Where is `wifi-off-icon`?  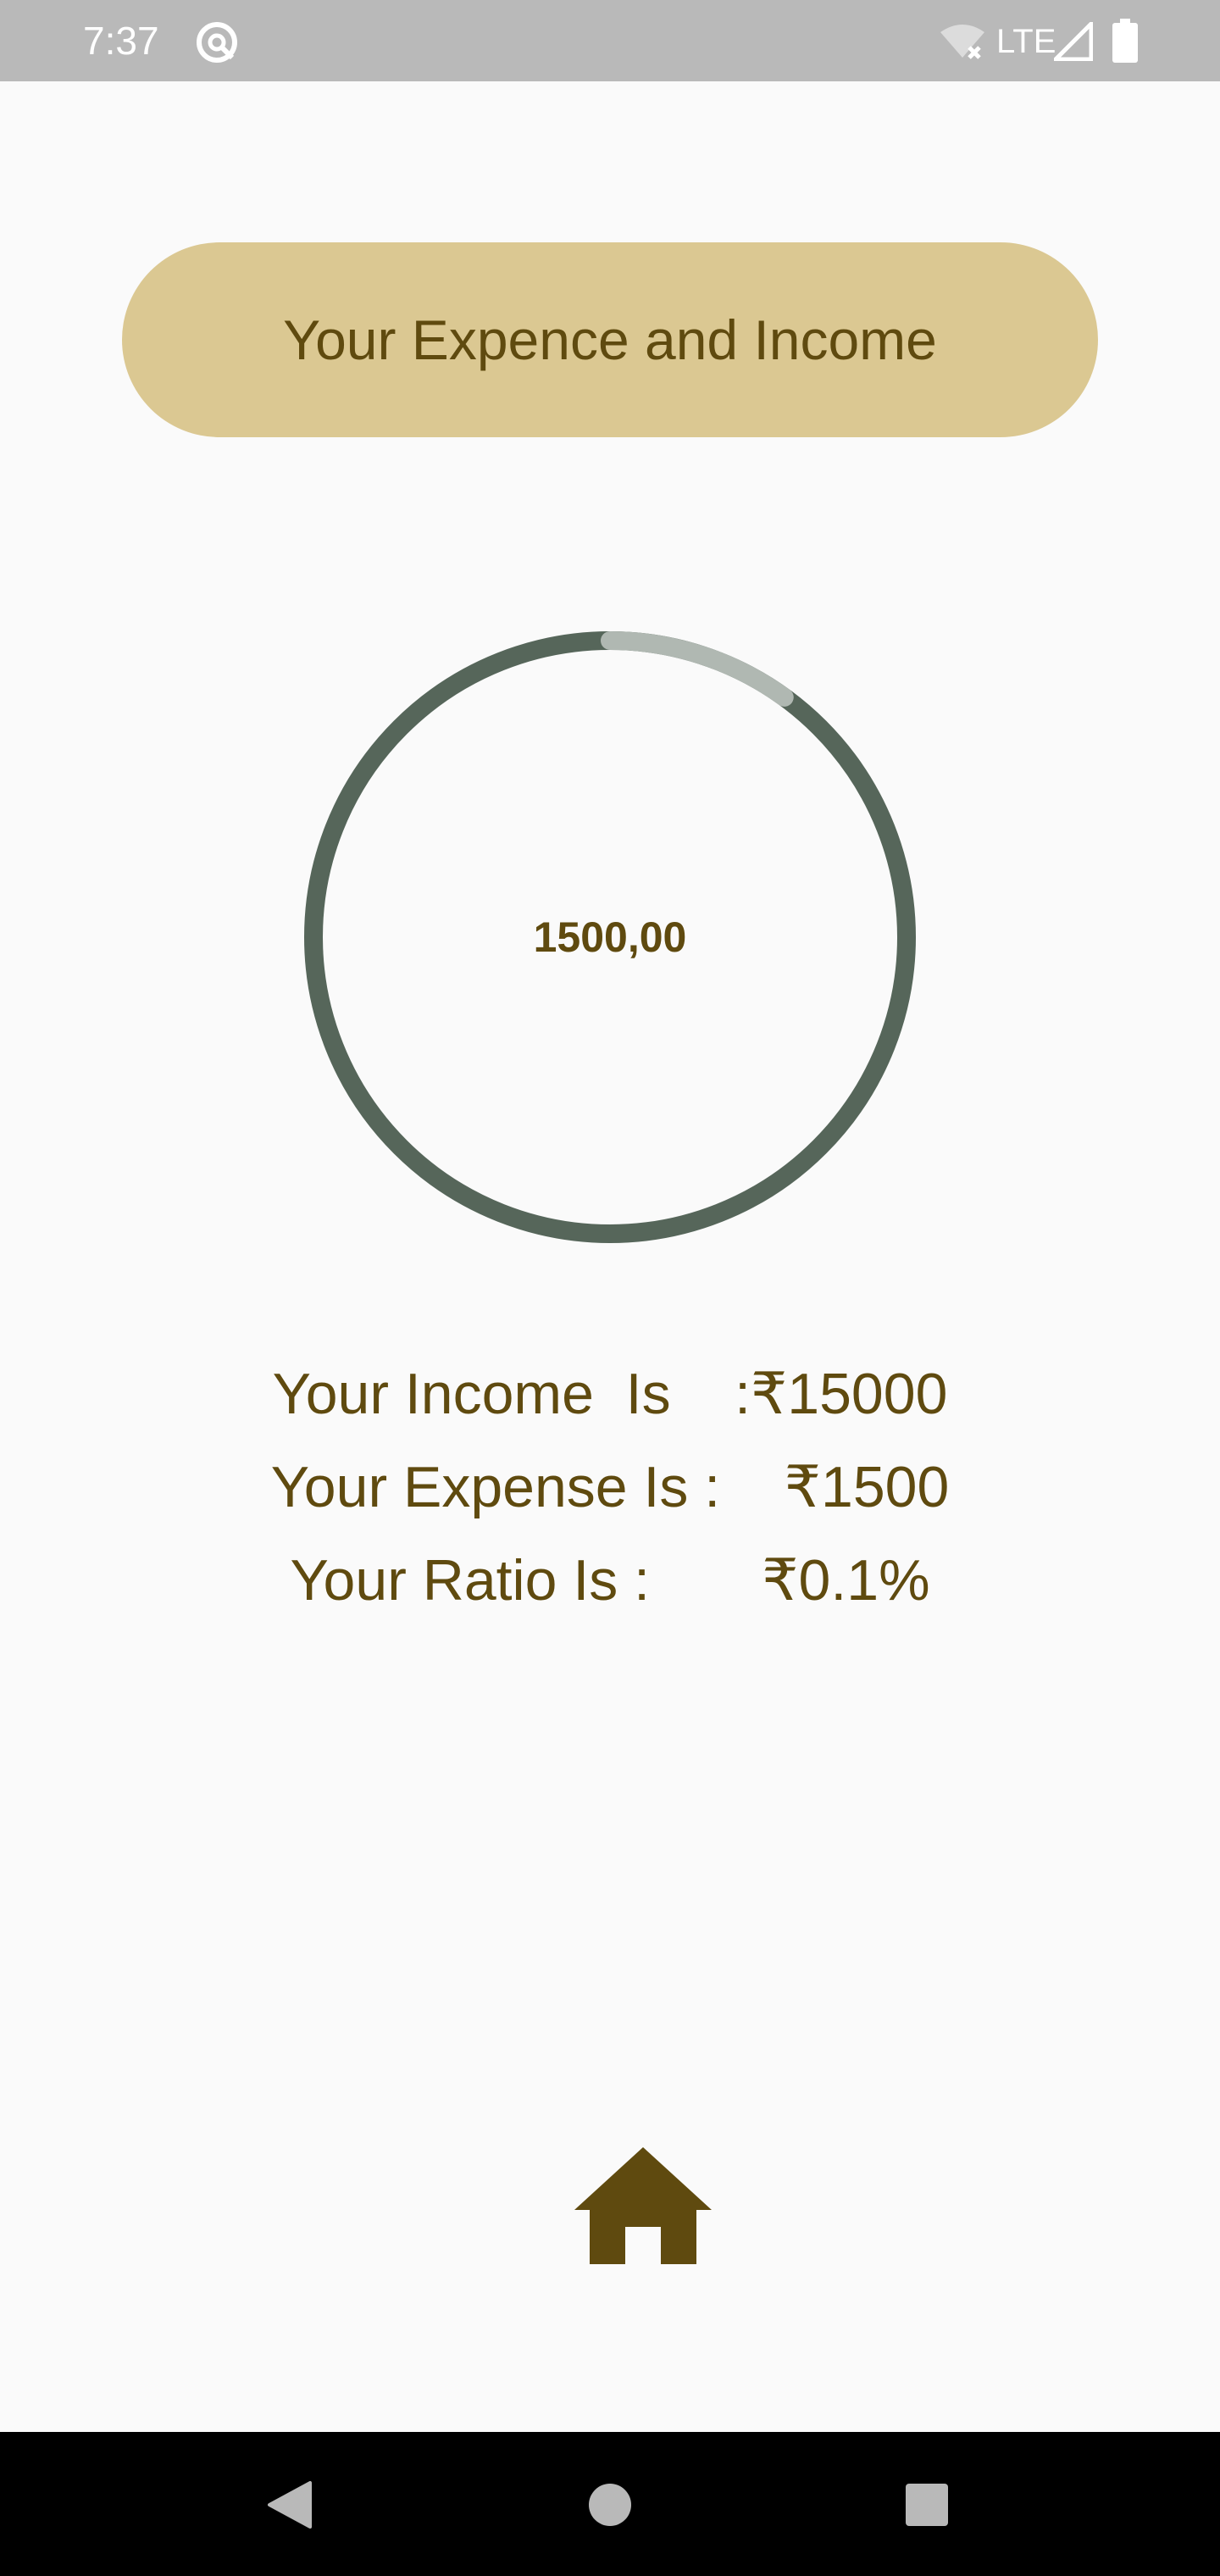 wifi-off-icon is located at coordinates (962, 42).